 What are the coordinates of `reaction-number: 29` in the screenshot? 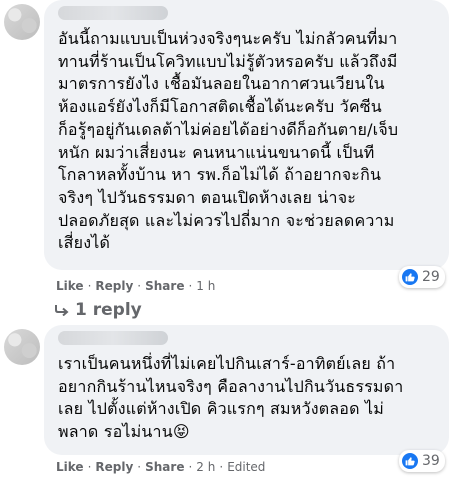 It's located at (431, 277).